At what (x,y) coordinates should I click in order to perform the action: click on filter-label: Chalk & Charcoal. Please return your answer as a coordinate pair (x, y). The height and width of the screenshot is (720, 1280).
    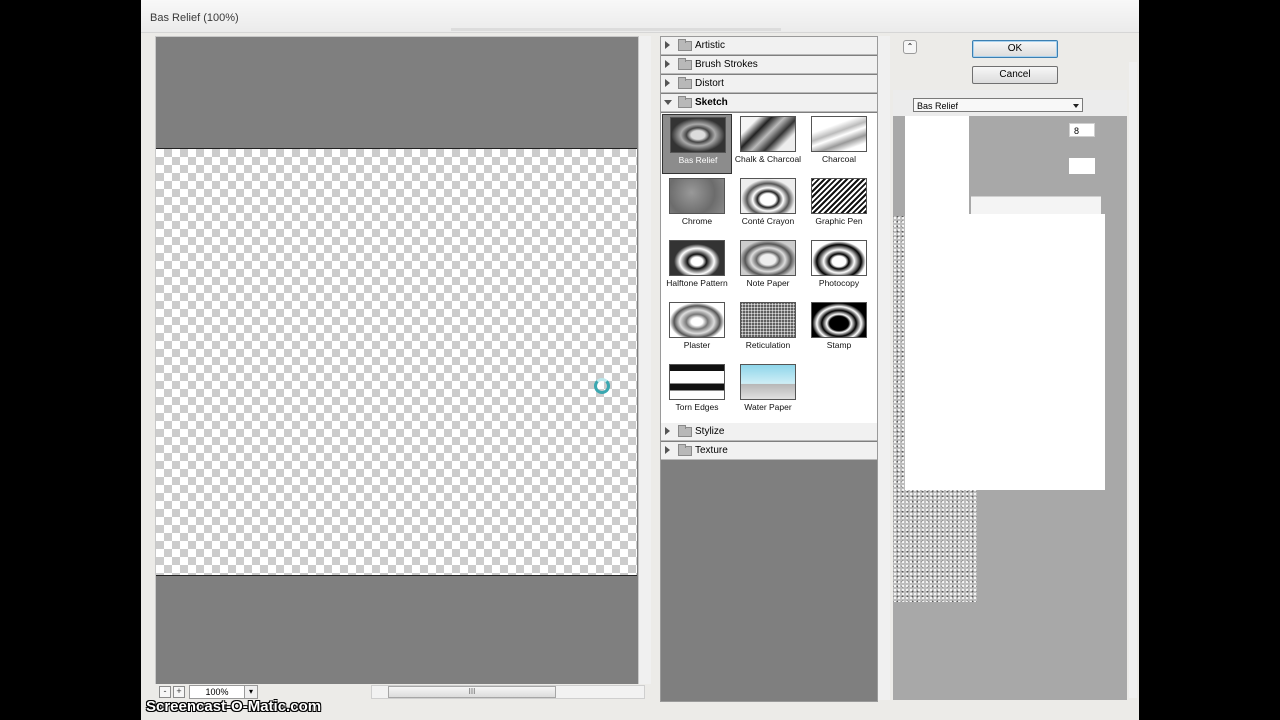
    Looking at the image, I should click on (768, 159).